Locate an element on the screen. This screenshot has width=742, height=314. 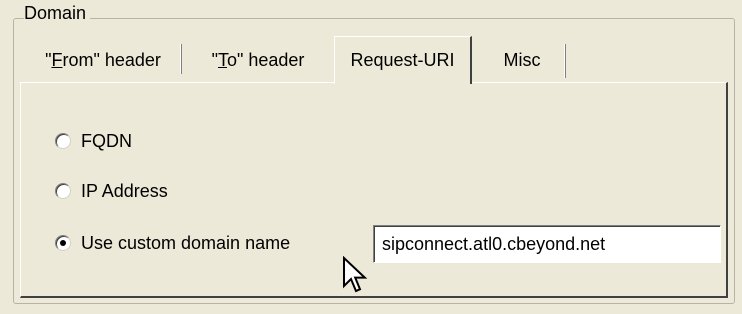
custom-domain-option: Use custom domain name is located at coordinates (172, 243).